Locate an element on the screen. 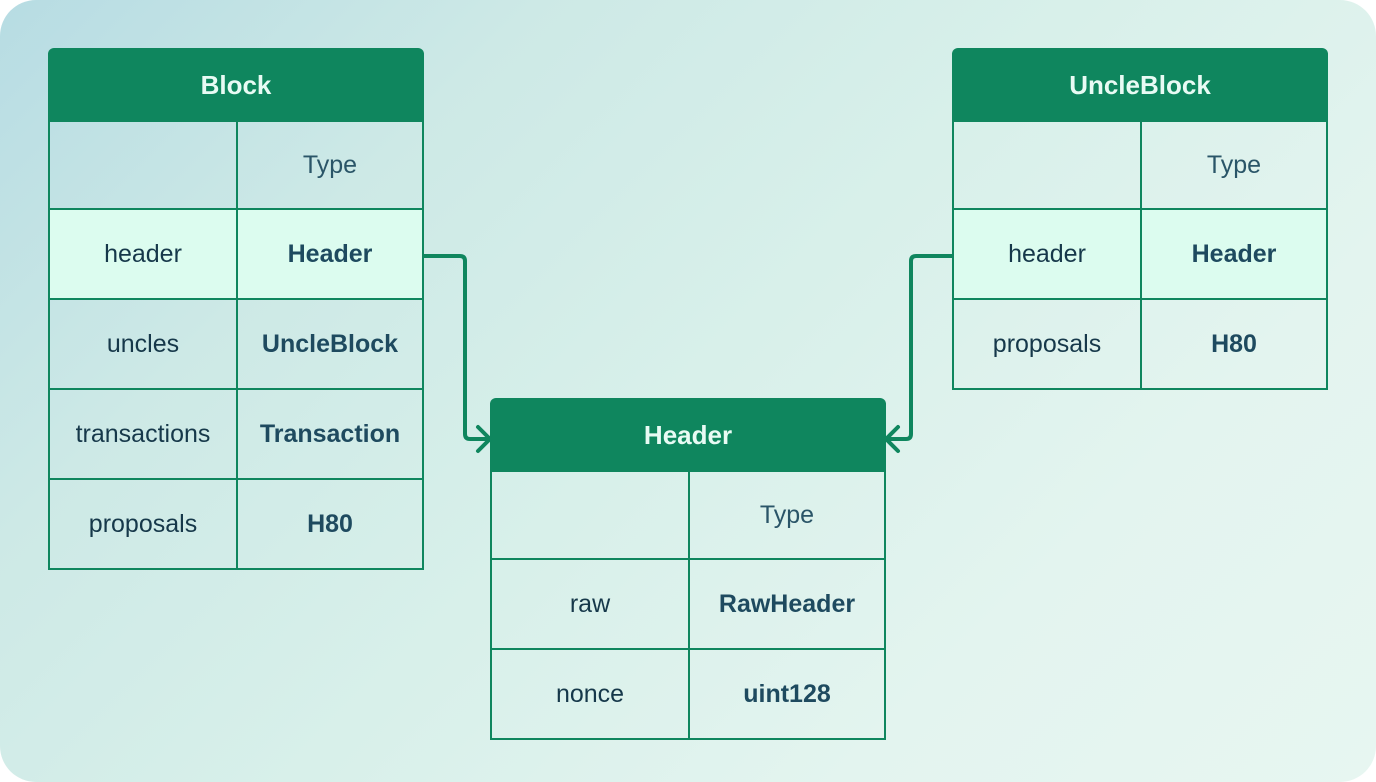 This screenshot has height=782, width=1376. table-row: uncles UncleBlock is located at coordinates (236, 343).